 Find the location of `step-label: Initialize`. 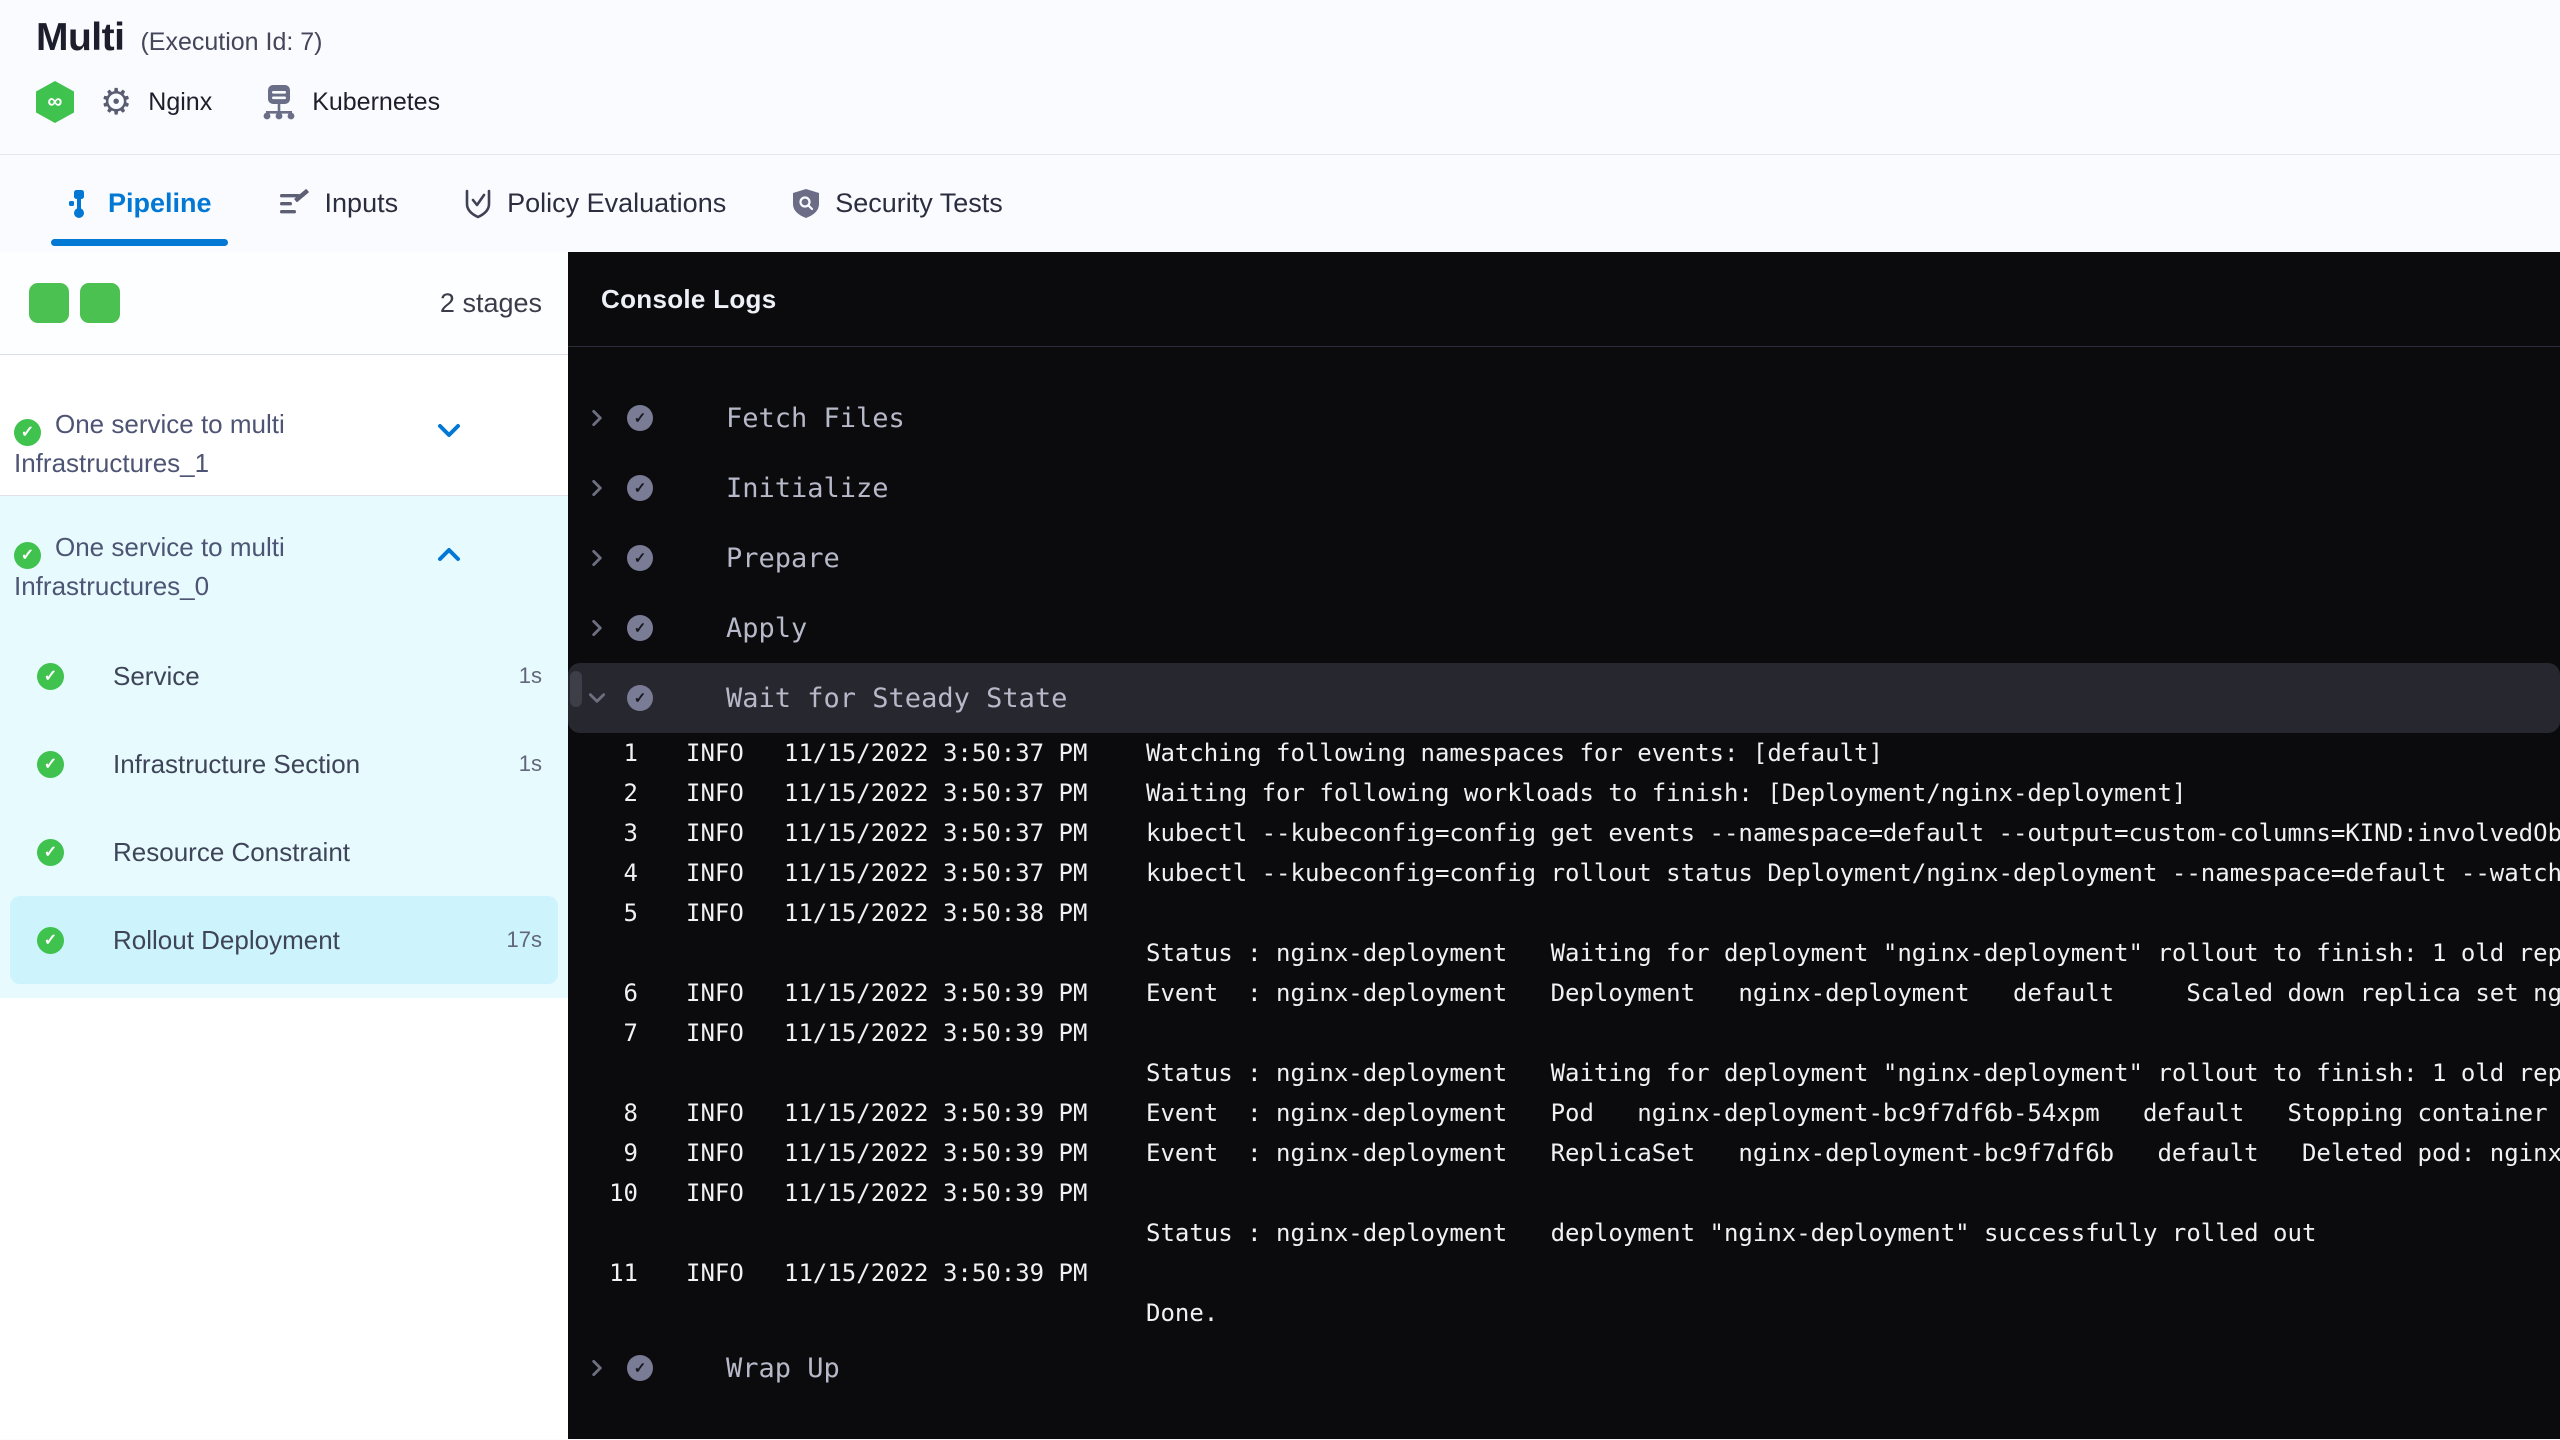

step-label: Initialize is located at coordinates (807, 488).